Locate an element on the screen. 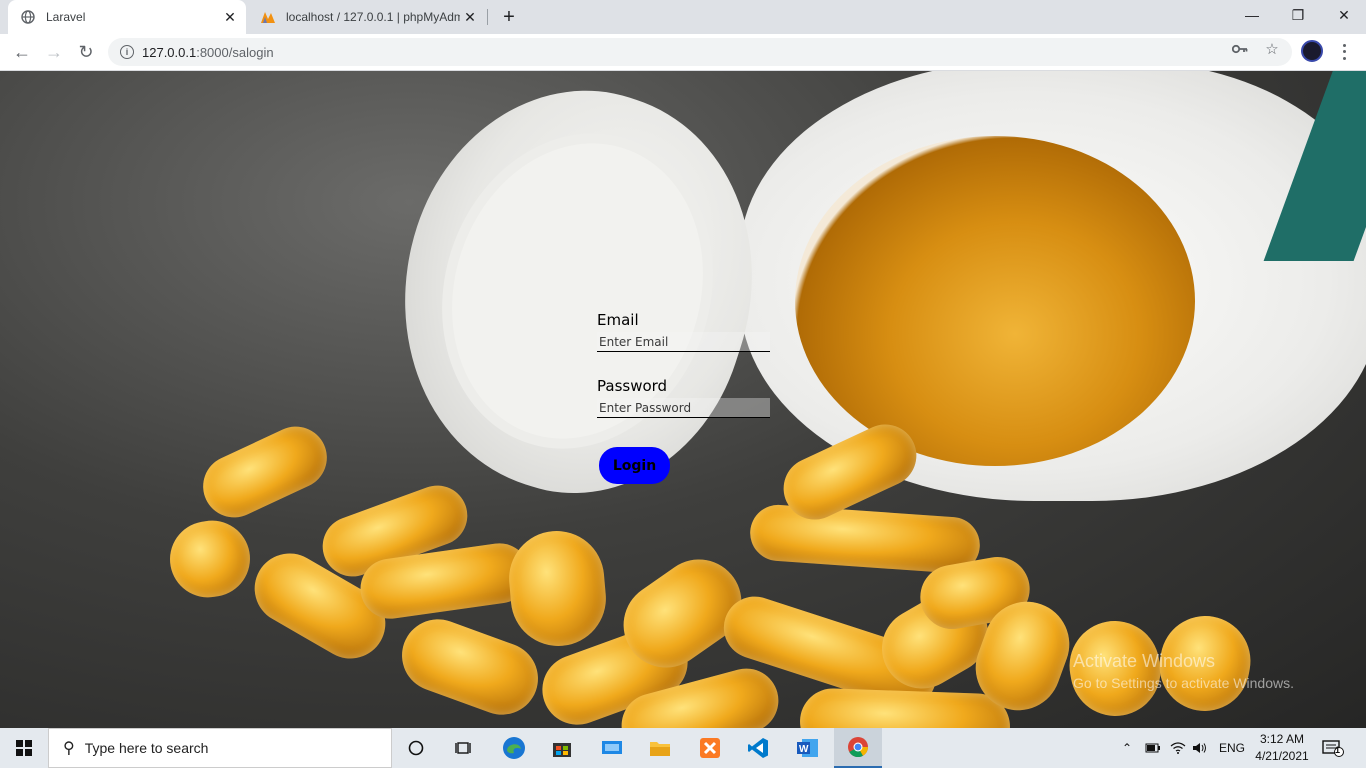  task-view-icon is located at coordinates (464, 748).